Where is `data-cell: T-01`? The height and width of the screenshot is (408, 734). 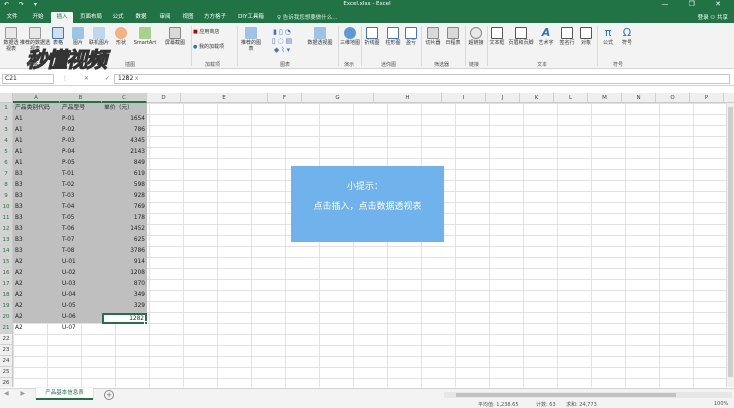 data-cell: T-01 is located at coordinates (81, 174).